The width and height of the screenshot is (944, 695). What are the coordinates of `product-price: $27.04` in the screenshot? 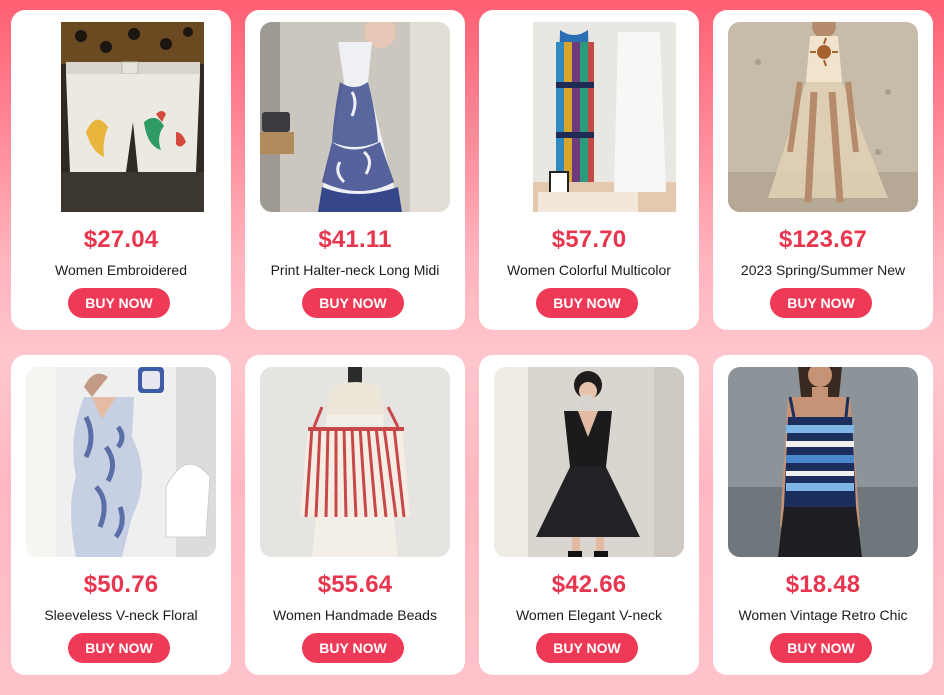 It's located at (121, 239).